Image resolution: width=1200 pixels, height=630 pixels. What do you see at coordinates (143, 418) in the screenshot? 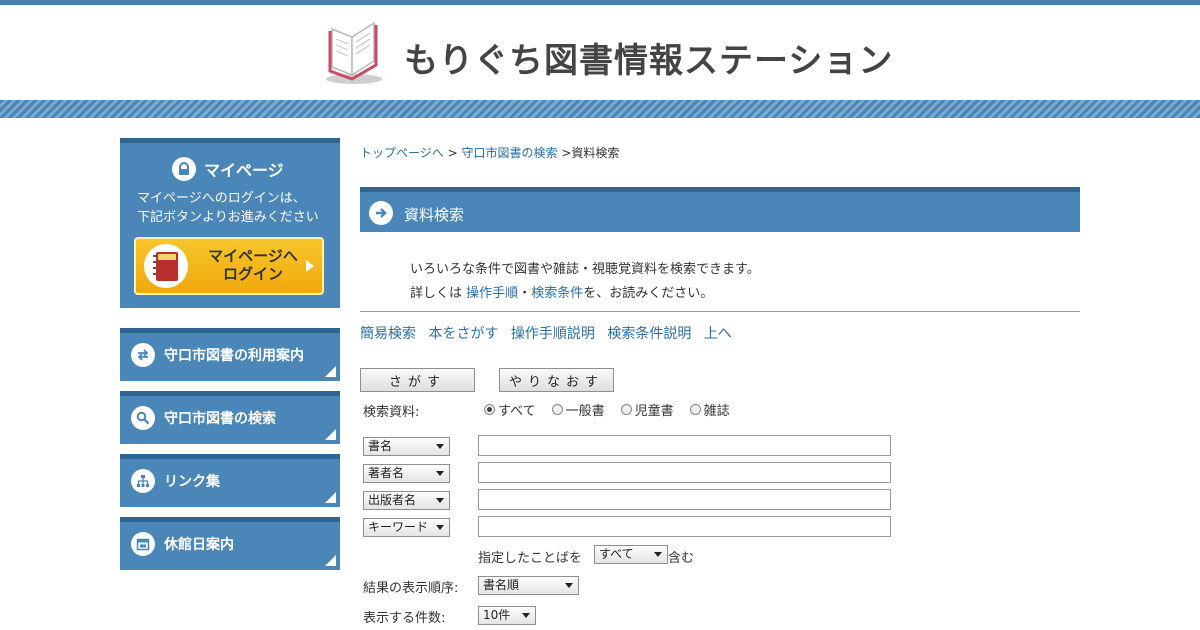
I see `search-icon` at bounding box center [143, 418].